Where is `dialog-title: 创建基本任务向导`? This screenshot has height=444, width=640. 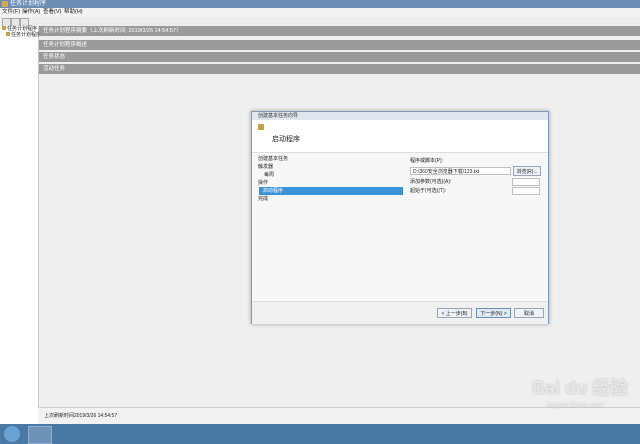 dialog-title: 创建基本任务向导 is located at coordinates (400, 116).